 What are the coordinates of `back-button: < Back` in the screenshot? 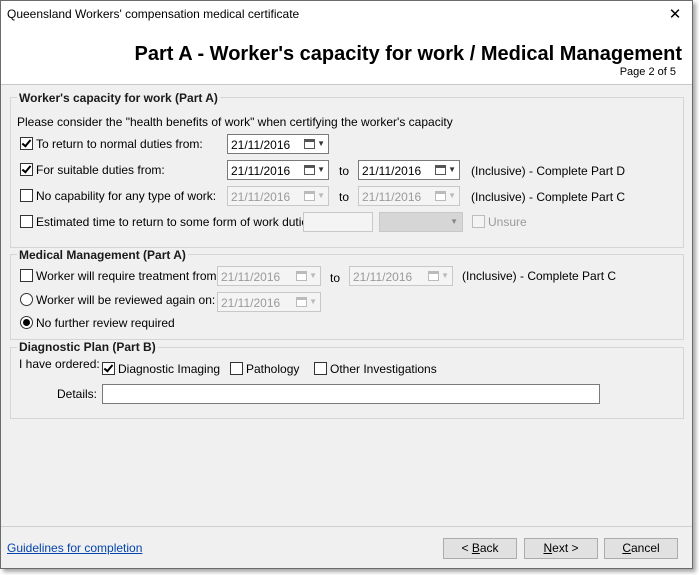 It's located at (480, 548).